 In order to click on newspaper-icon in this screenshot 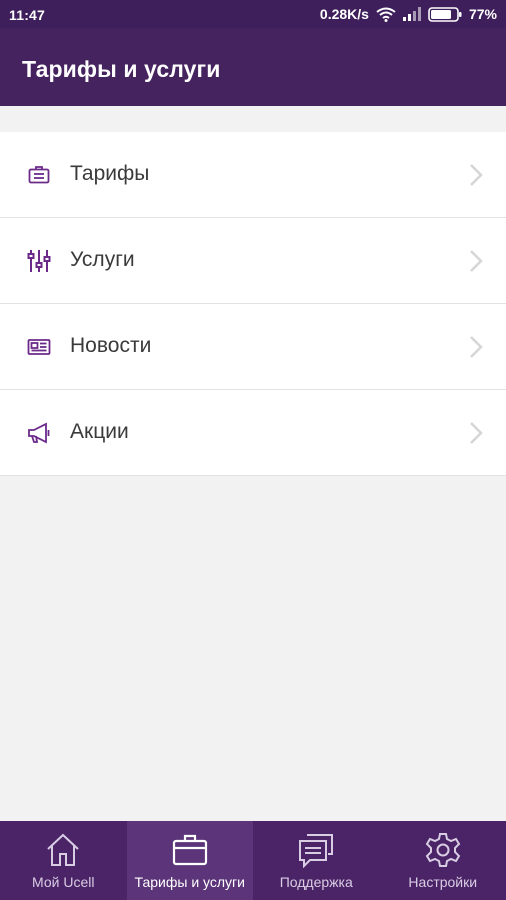, I will do `click(39, 347)`.